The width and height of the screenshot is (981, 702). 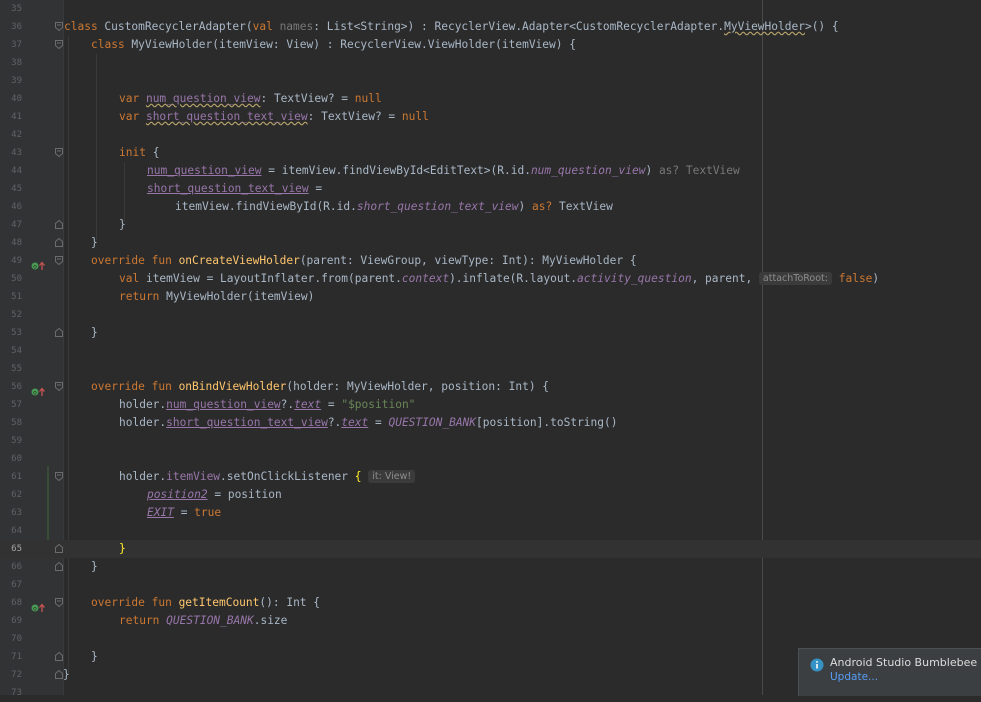 What do you see at coordinates (490, 567) in the screenshot?
I see `code-line: 66 }` at bounding box center [490, 567].